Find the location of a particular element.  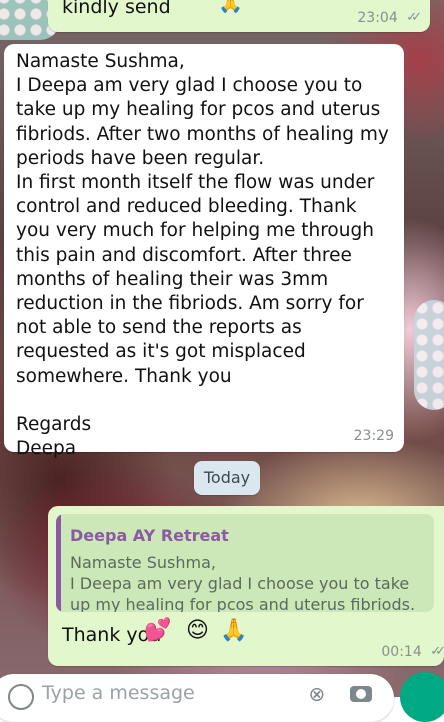

message-meta: 23:04 ✓✓ is located at coordinates (389, 18).